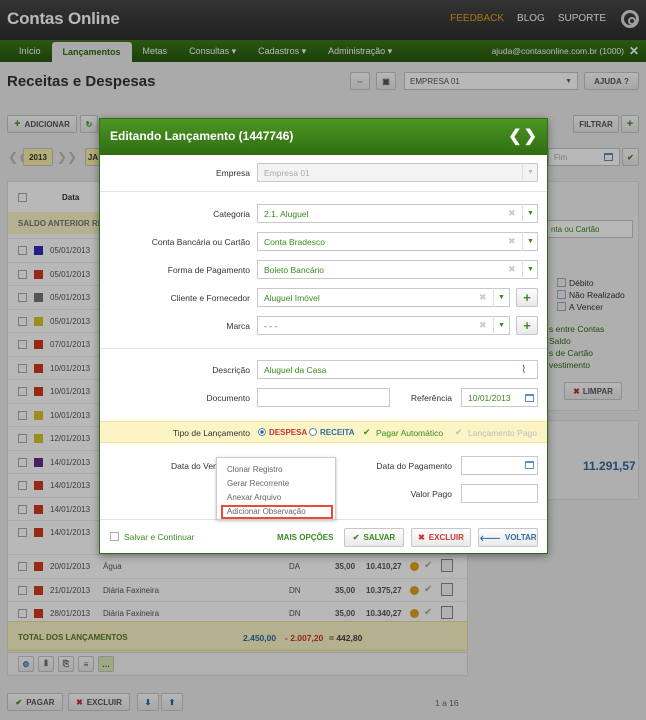 Image resolution: width=646 pixels, height=720 pixels. I want to click on arrow-left-icon: 🡐, so click(490, 538).